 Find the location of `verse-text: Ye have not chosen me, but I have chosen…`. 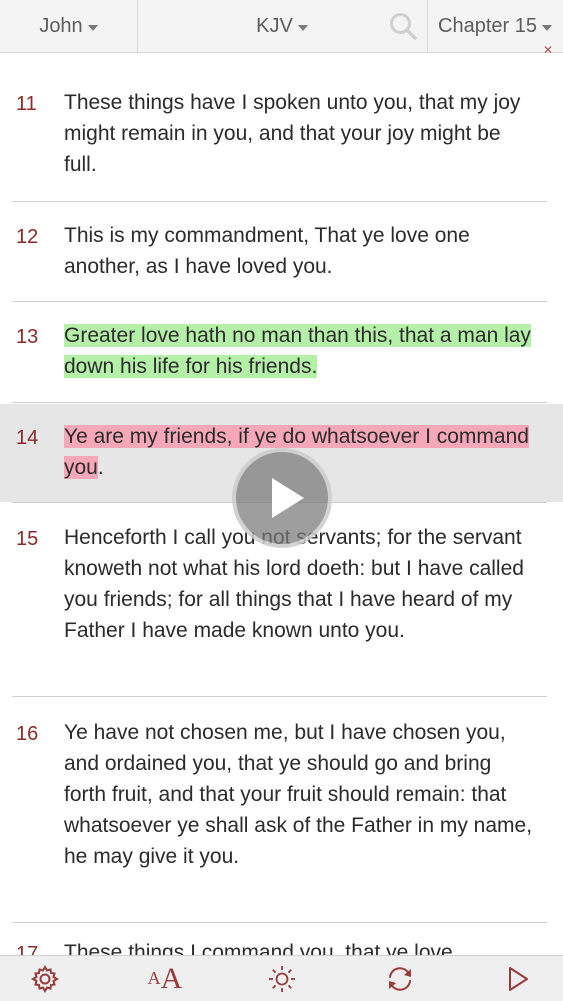

verse-text: Ye have not chosen me, but I have chosen… is located at coordinates (298, 794).